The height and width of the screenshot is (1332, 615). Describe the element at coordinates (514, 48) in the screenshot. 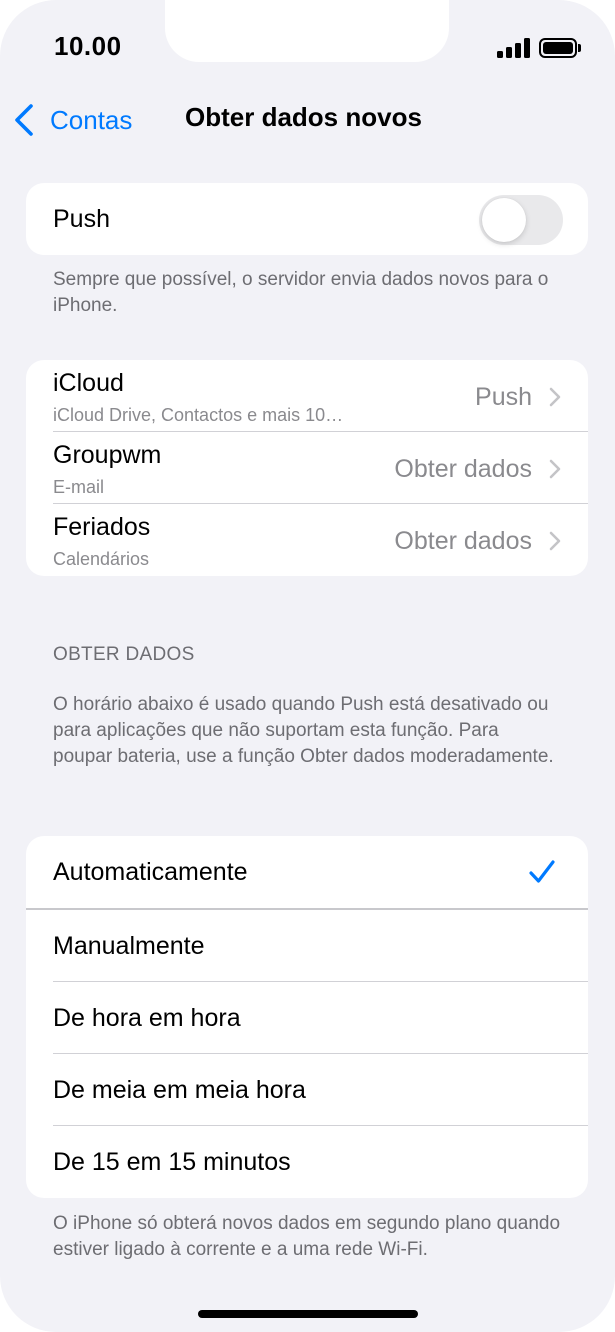

I see `cellular-signal-icon` at that location.